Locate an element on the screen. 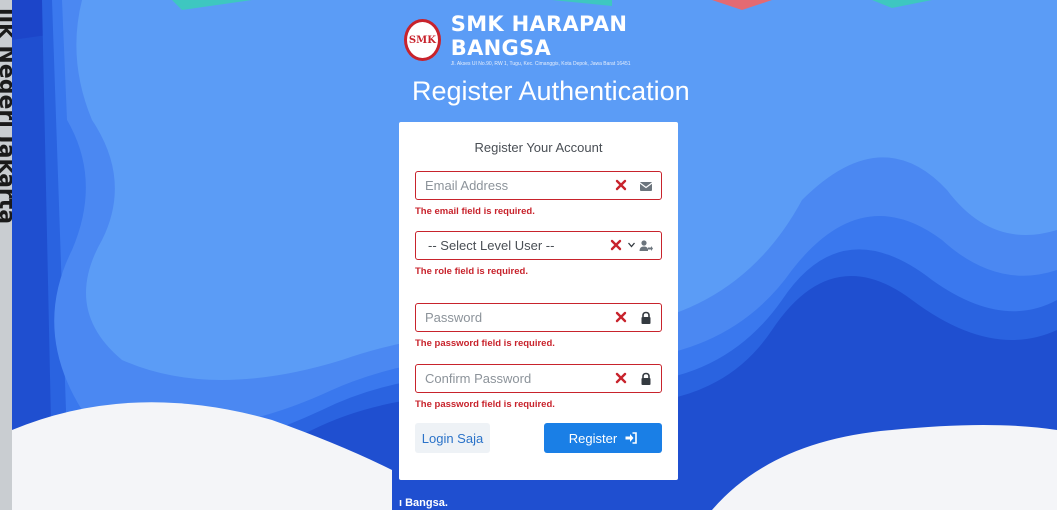 Image resolution: width=1057 pixels, height=510 pixels. side-strip-text: lik Negeri Jakarta is located at coordinates (6, 116).